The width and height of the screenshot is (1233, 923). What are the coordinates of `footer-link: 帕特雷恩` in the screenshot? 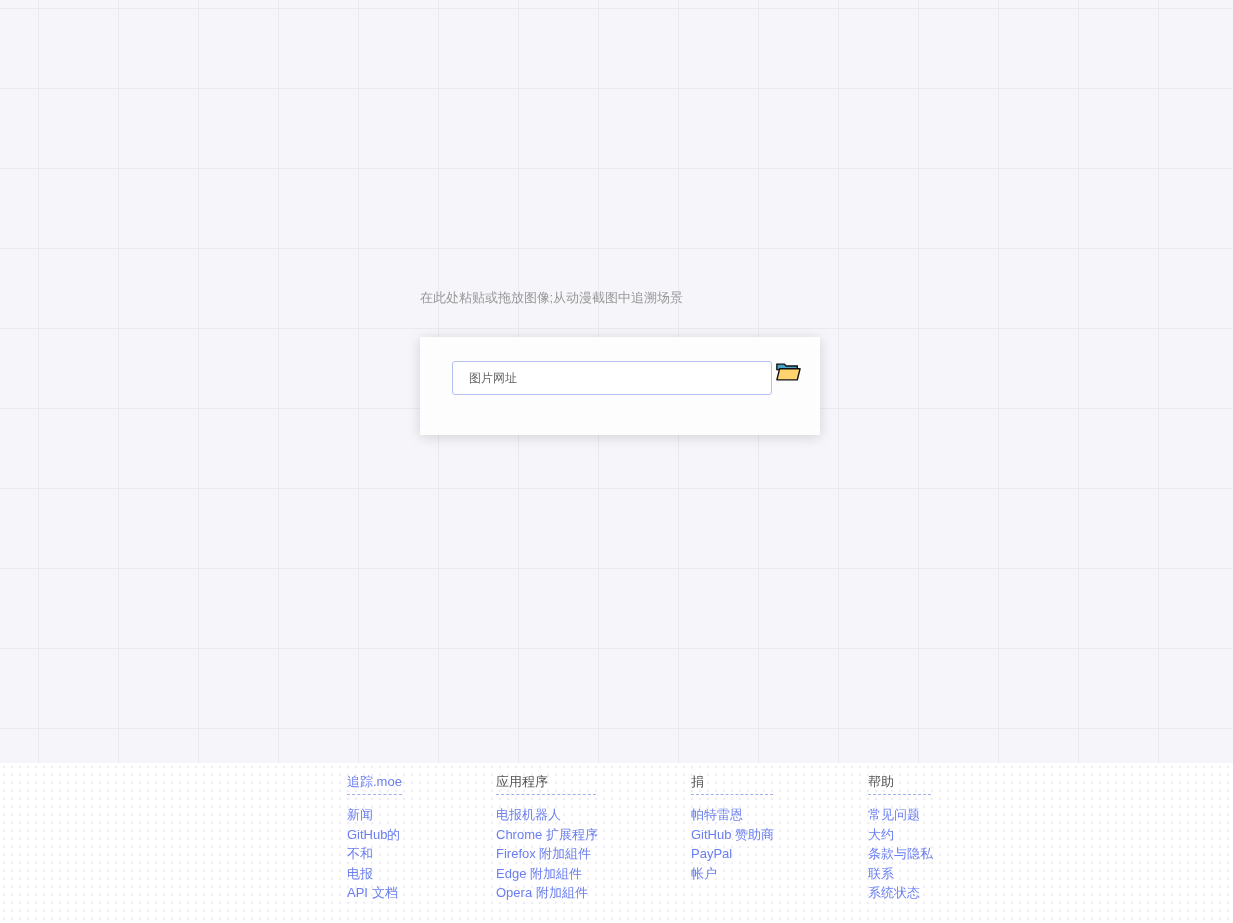 It's located at (717, 815).